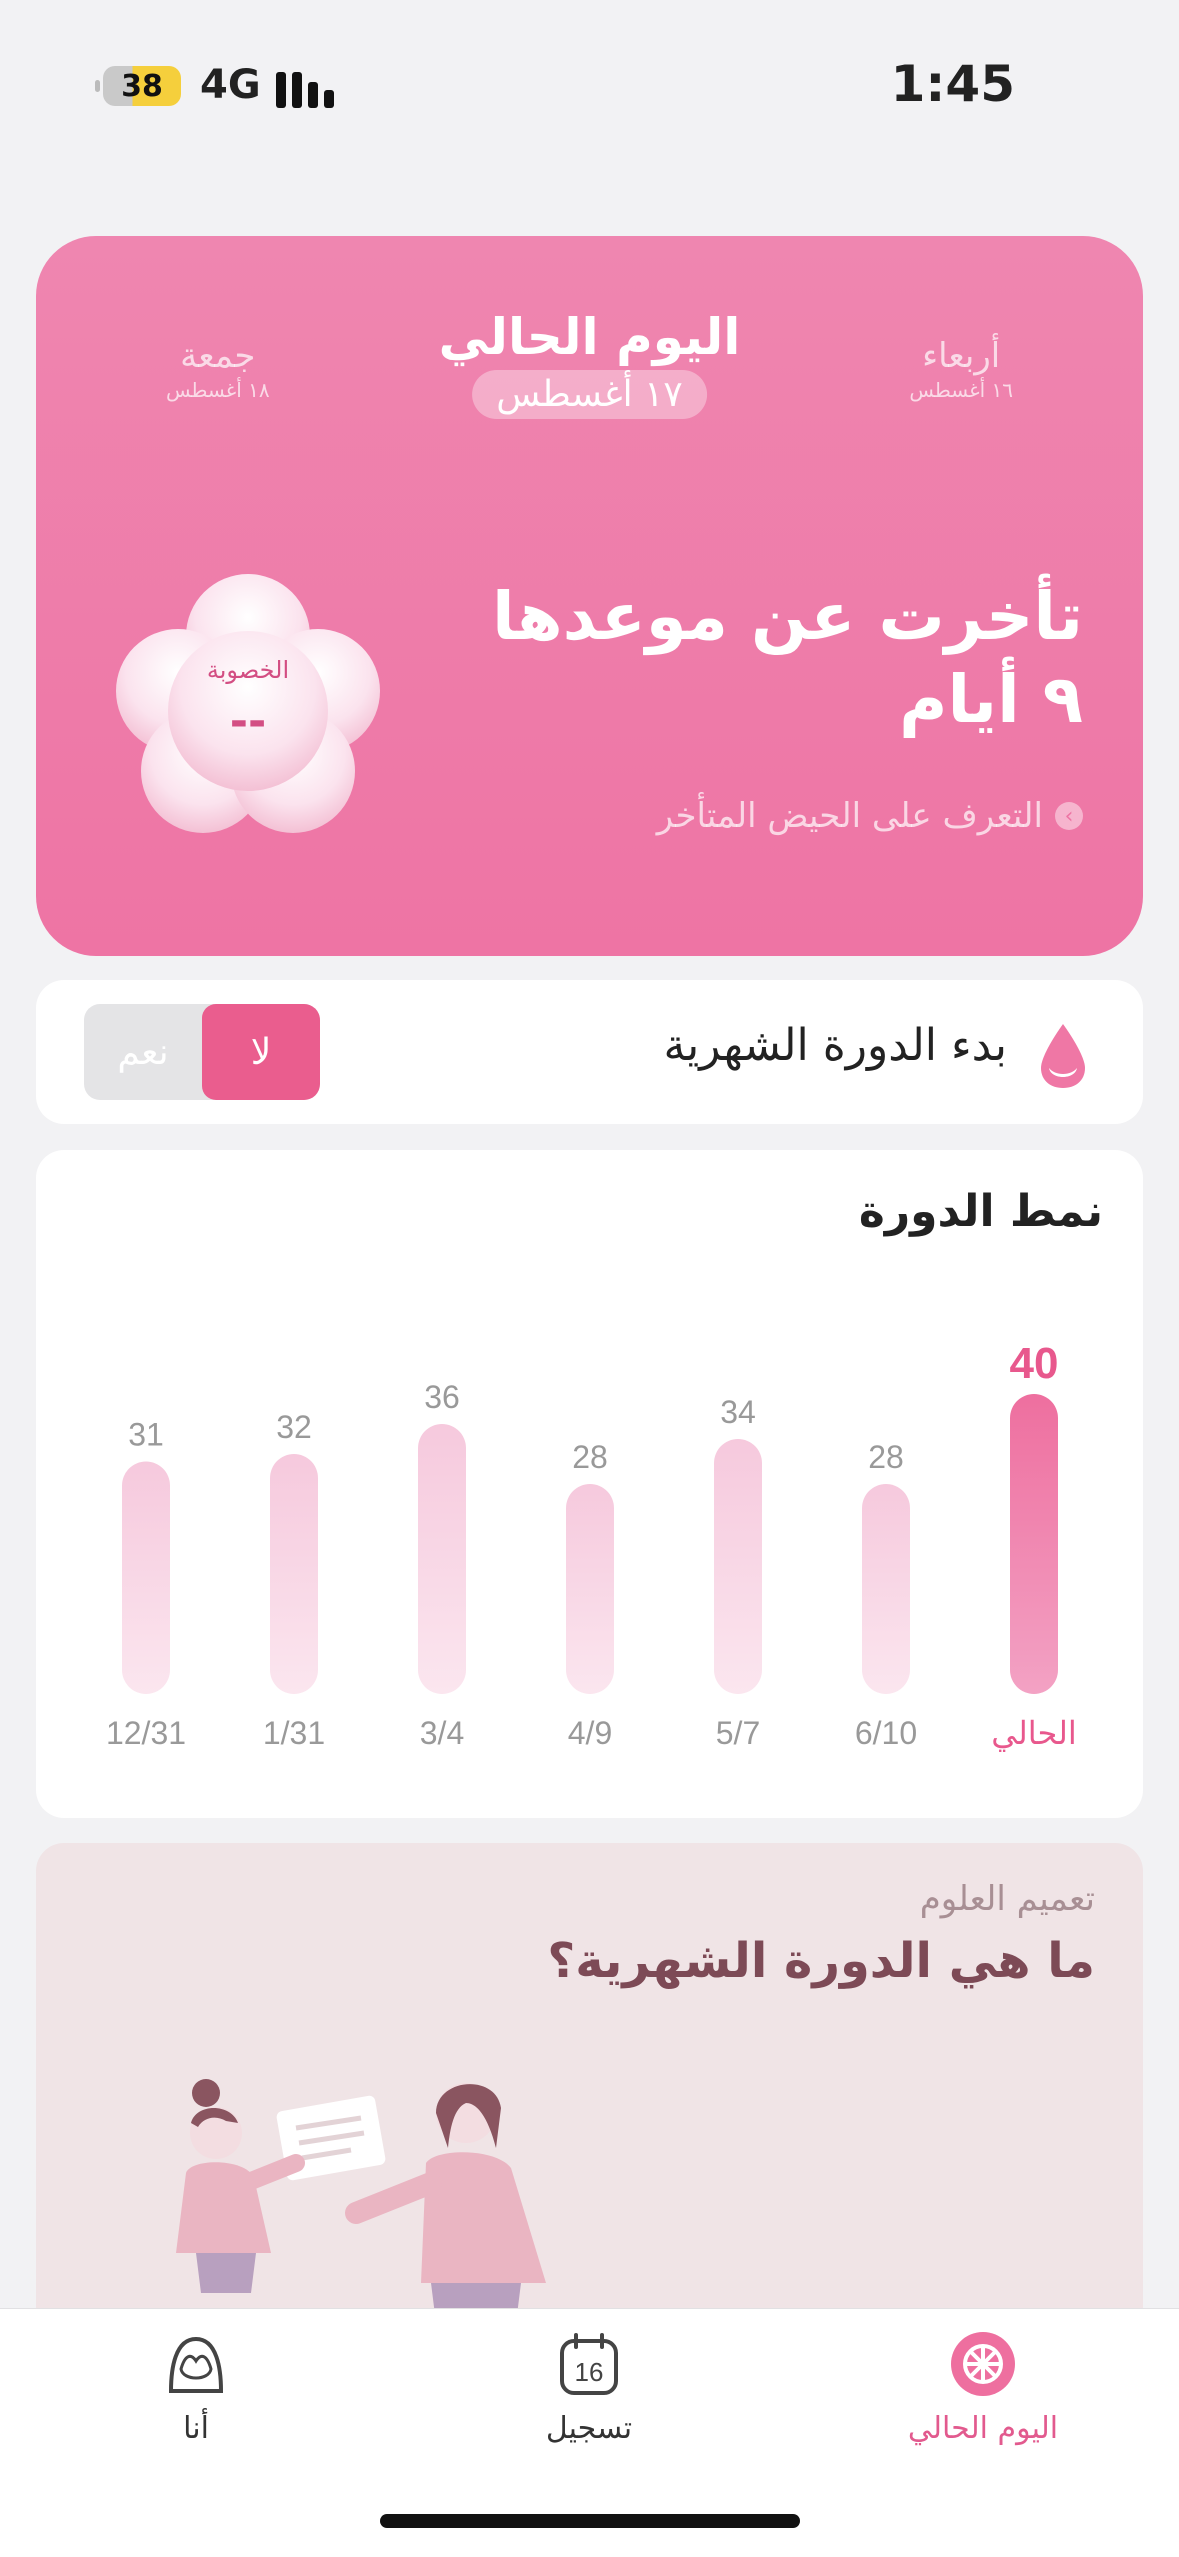 This screenshot has width=1179, height=2557. Describe the element at coordinates (1033, 1733) in the screenshot. I see `chart-category-label: الحالي` at that location.